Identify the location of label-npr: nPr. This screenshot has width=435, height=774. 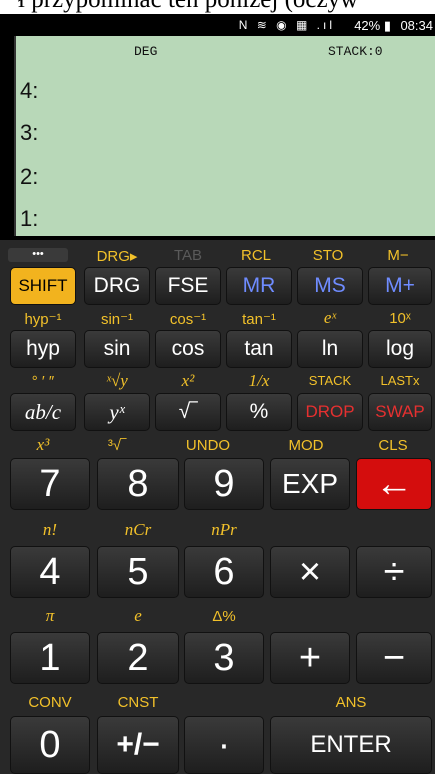
(224, 529).